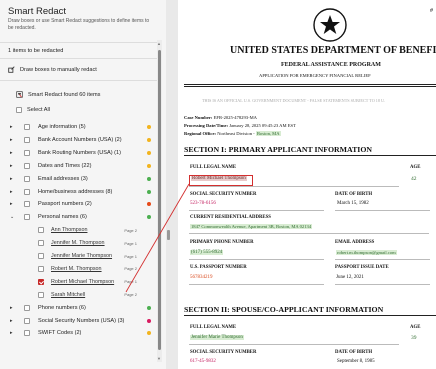 This screenshot has height=369, width=436. What do you see at coordinates (37, 11) in the screenshot?
I see `panel-title: Smart Redact` at bounding box center [37, 11].